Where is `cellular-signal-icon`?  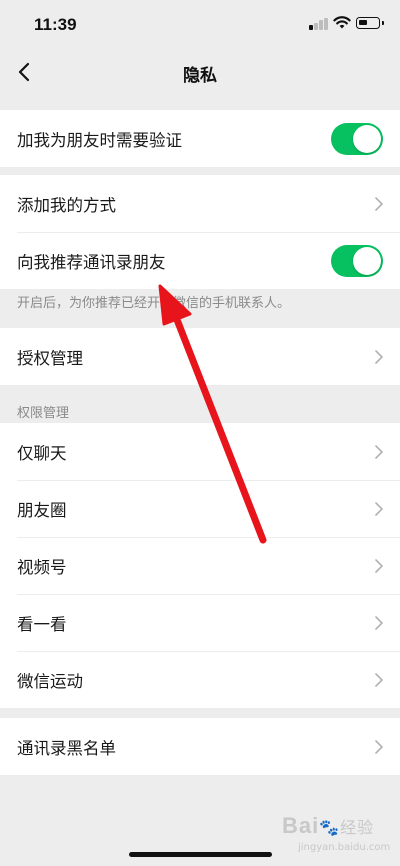
cellular-signal-icon is located at coordinates (319, 23).